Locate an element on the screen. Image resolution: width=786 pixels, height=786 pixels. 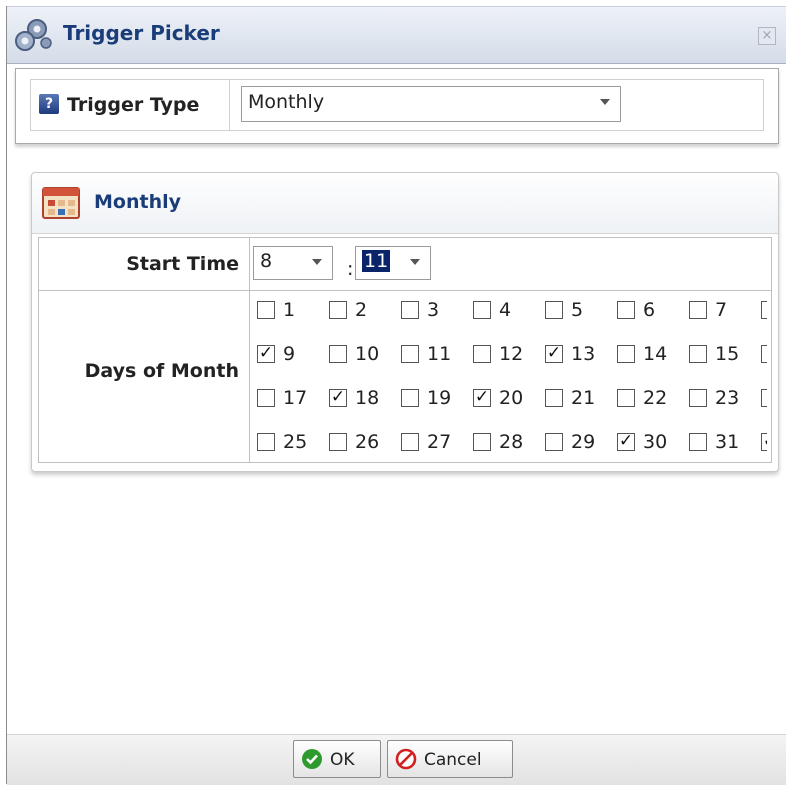
minute-select: 11 is located at coordinates (393, 263).